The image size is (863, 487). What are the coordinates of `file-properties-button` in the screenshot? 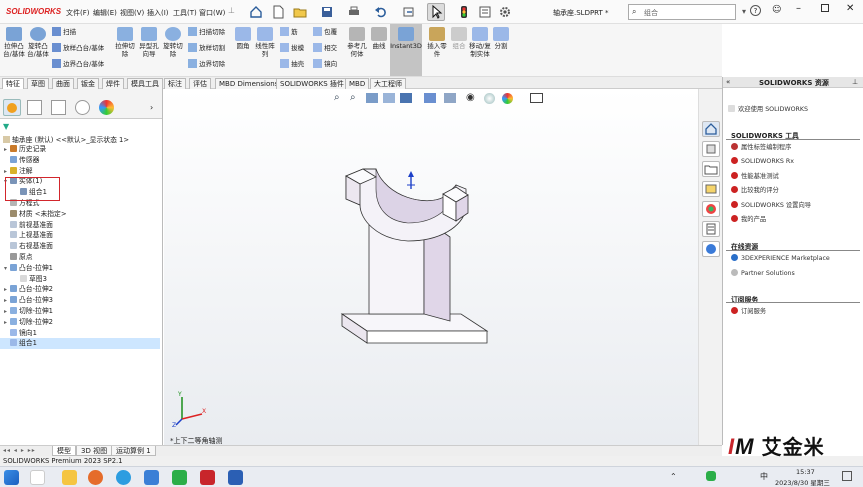 It's located at (485, 12).